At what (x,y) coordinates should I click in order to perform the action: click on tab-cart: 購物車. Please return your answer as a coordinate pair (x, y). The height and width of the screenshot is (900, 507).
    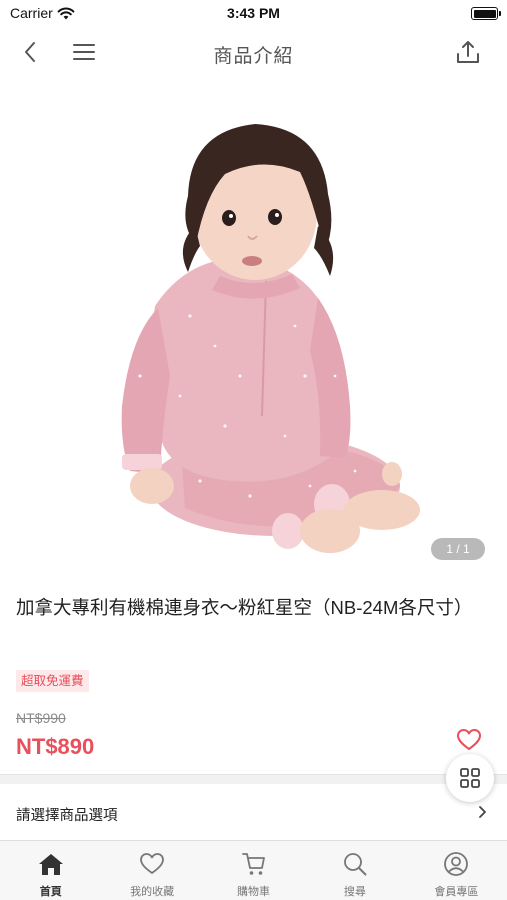
    Looking at the image, I should click on (253, 870).